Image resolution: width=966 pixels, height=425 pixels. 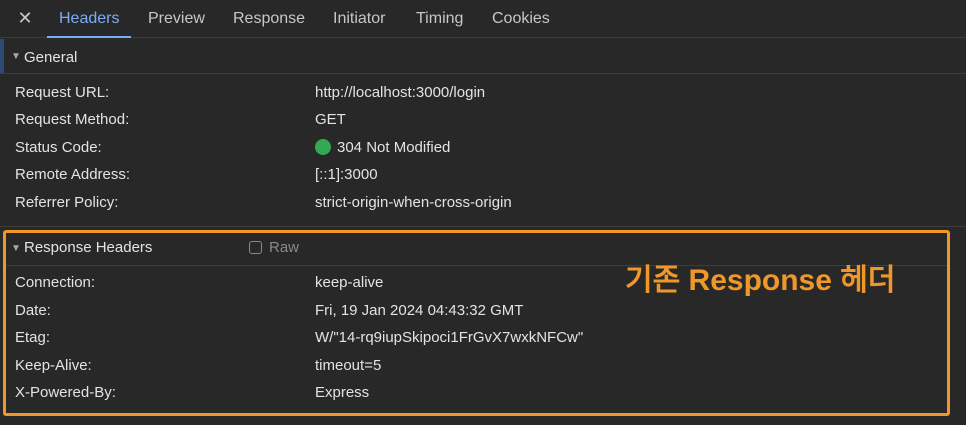 I want to click on section-divider, so click(x=483, y=226).